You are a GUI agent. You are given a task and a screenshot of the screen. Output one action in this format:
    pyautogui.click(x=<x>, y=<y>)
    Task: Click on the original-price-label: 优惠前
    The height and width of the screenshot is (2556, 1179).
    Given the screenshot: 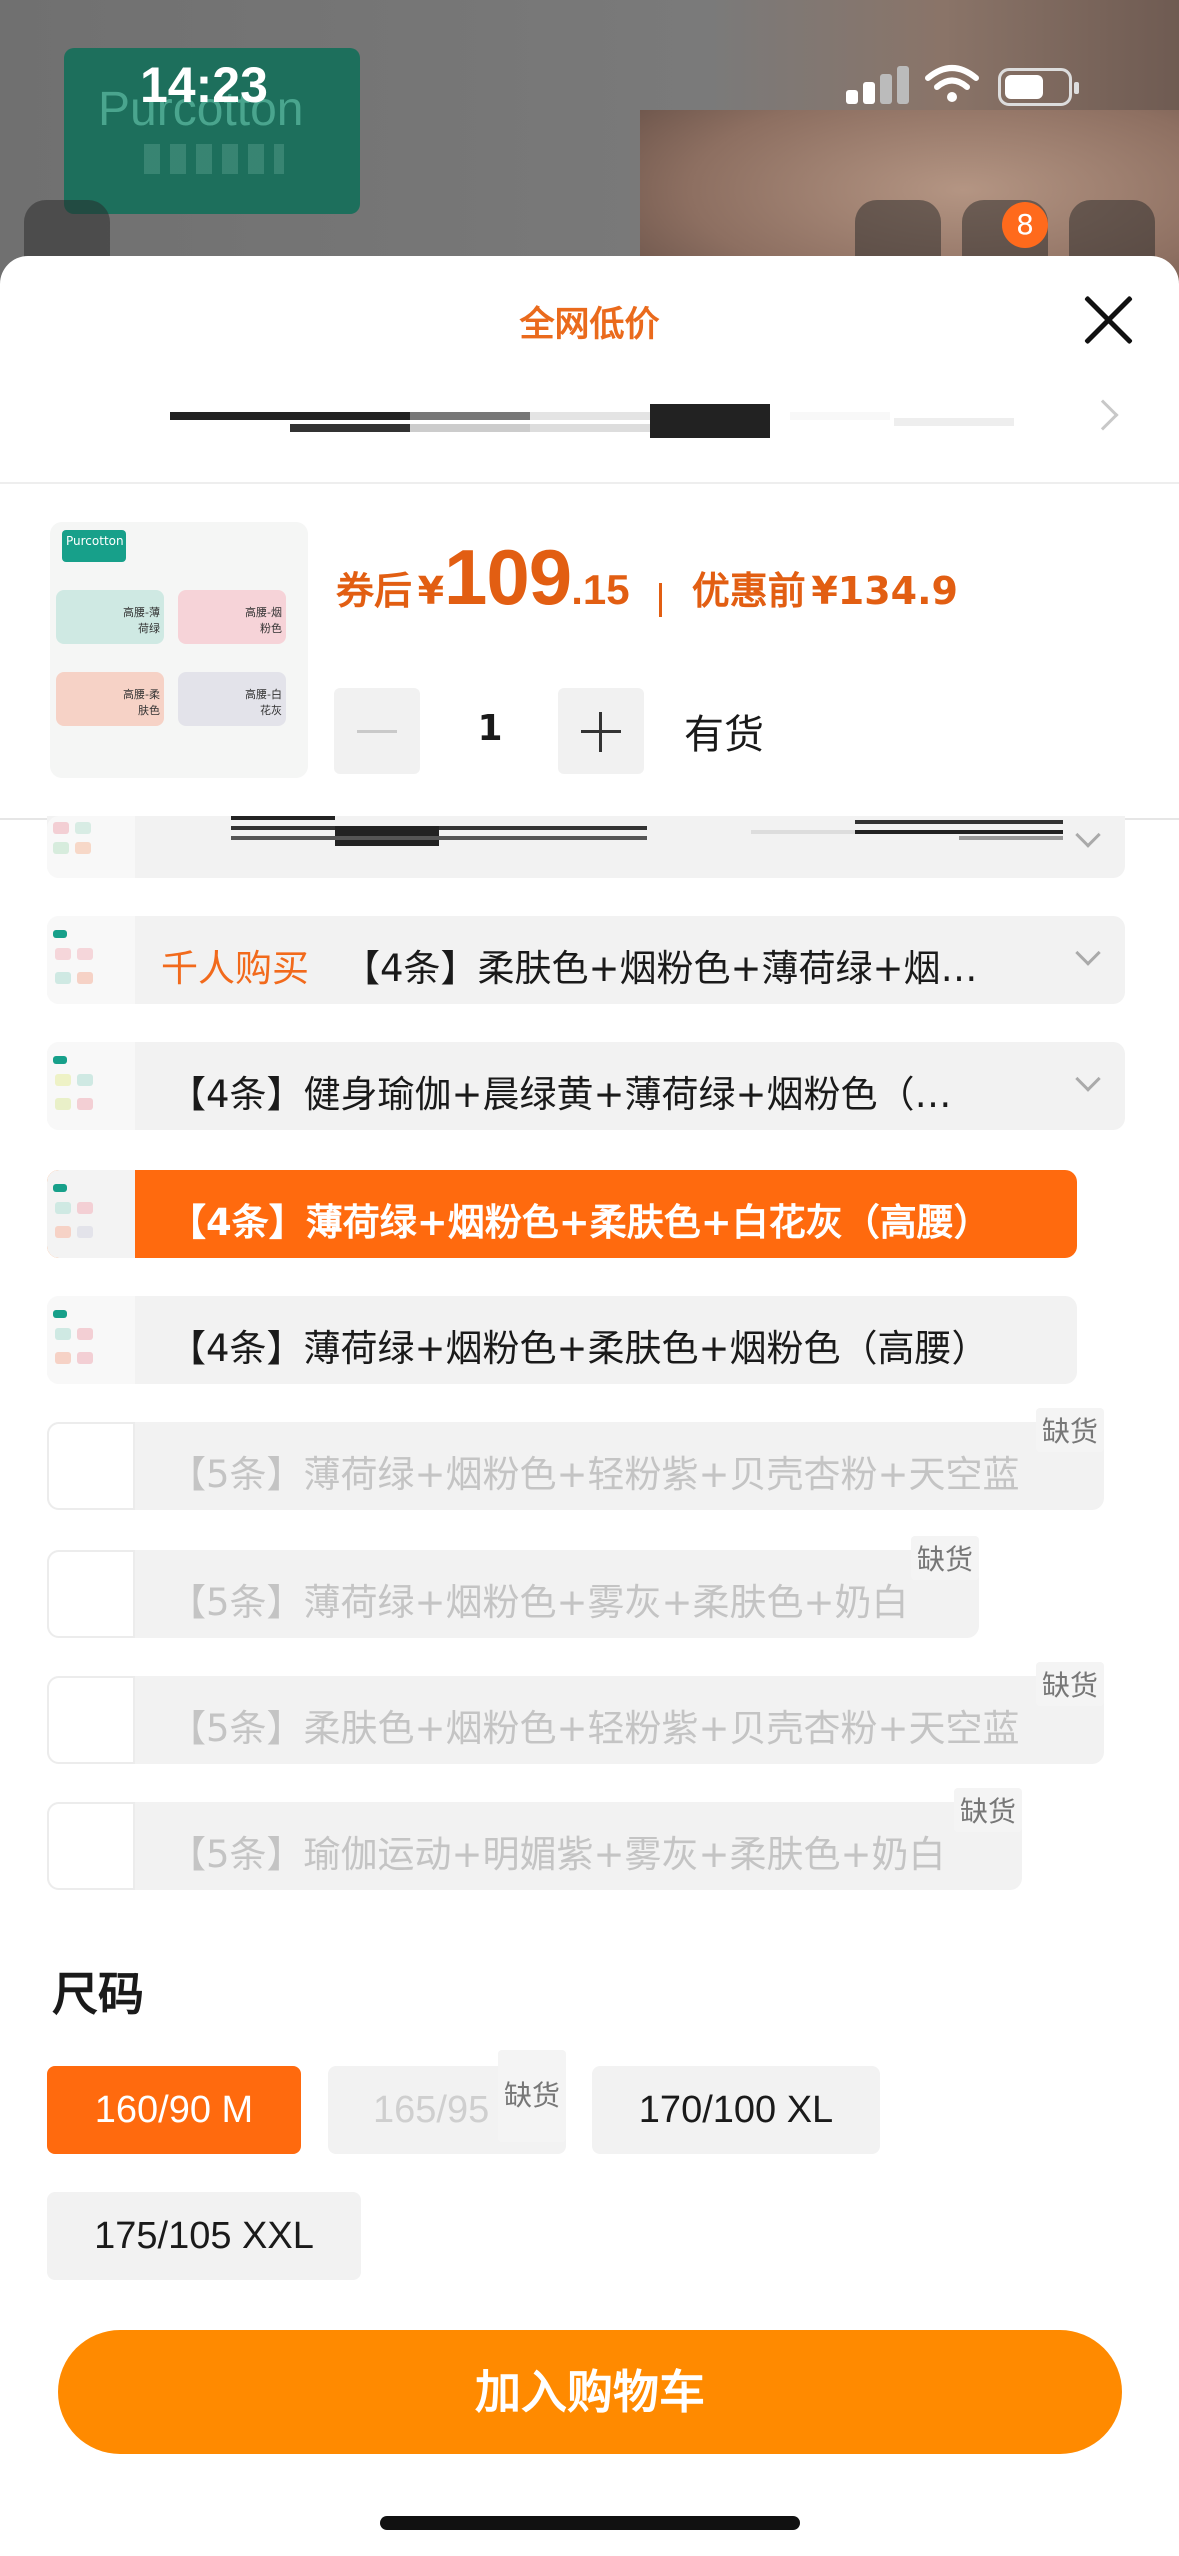 What is the action you would take?
    pyautogui.click(x=748, y=591)
    